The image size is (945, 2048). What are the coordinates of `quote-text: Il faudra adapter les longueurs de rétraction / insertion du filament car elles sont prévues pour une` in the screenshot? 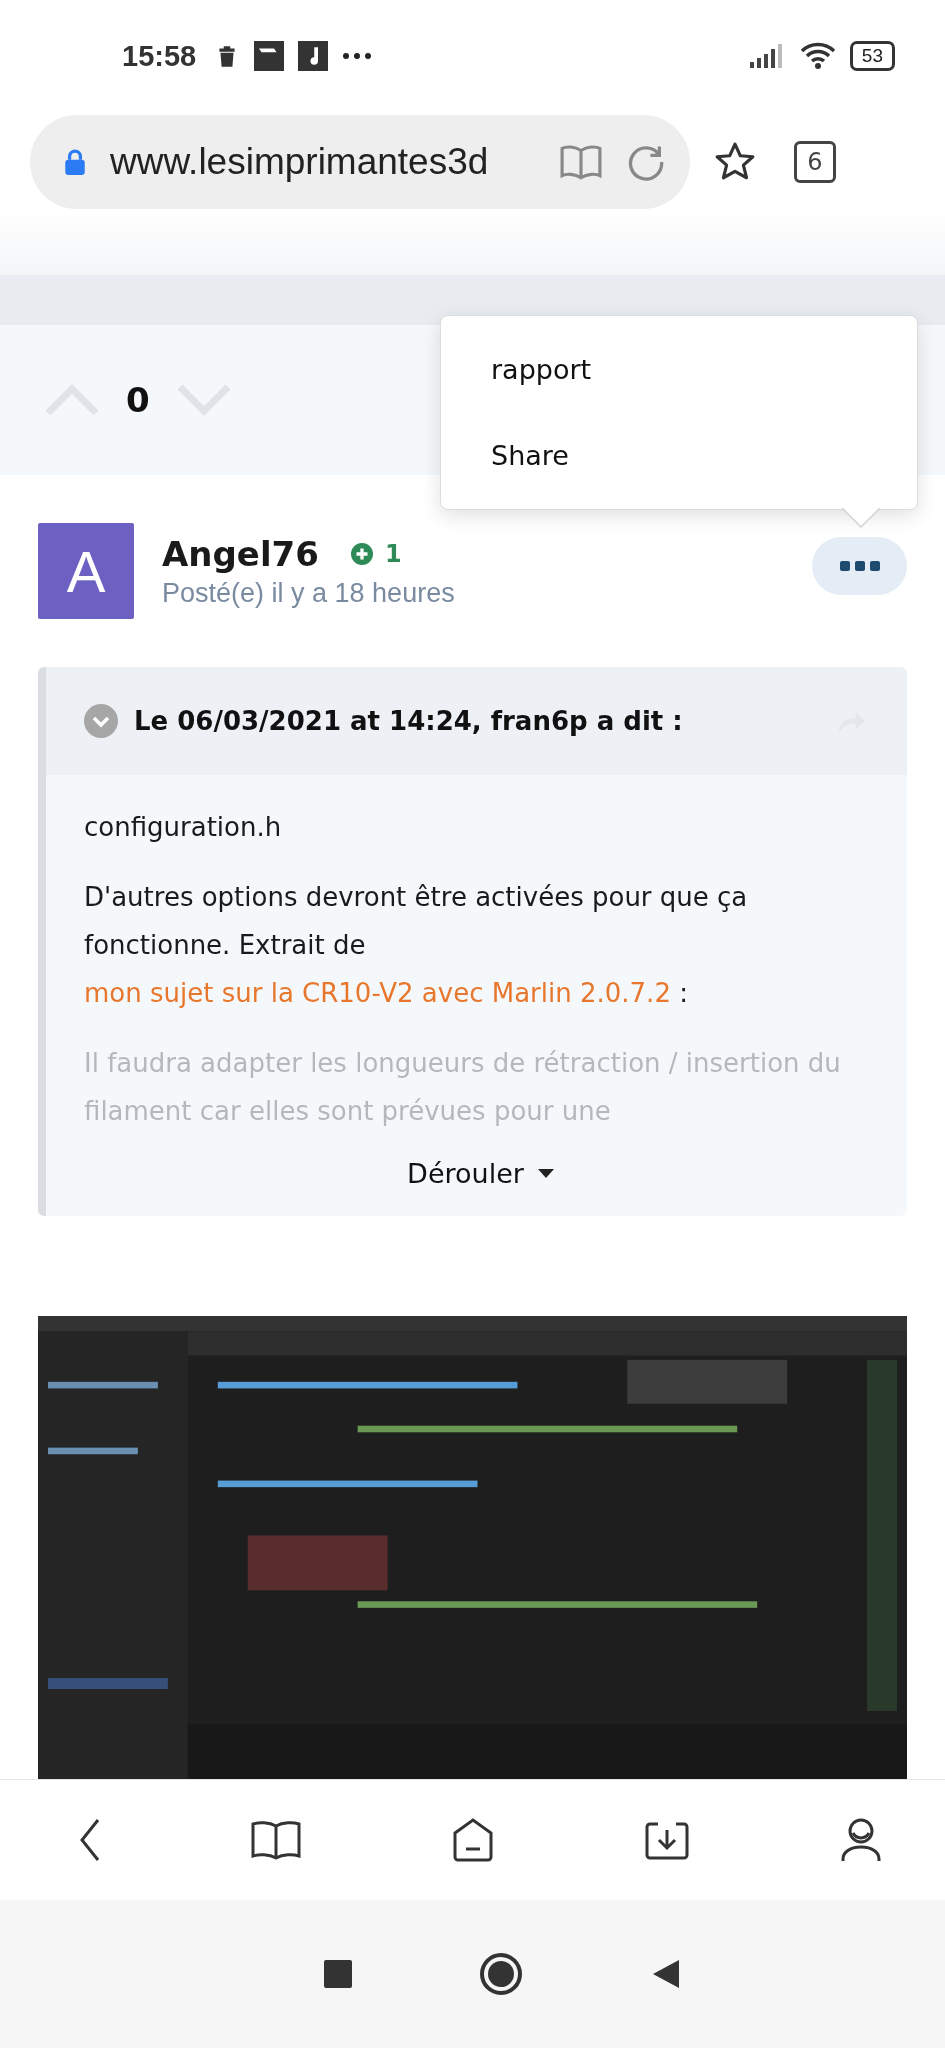 It's located at (463, 1087).